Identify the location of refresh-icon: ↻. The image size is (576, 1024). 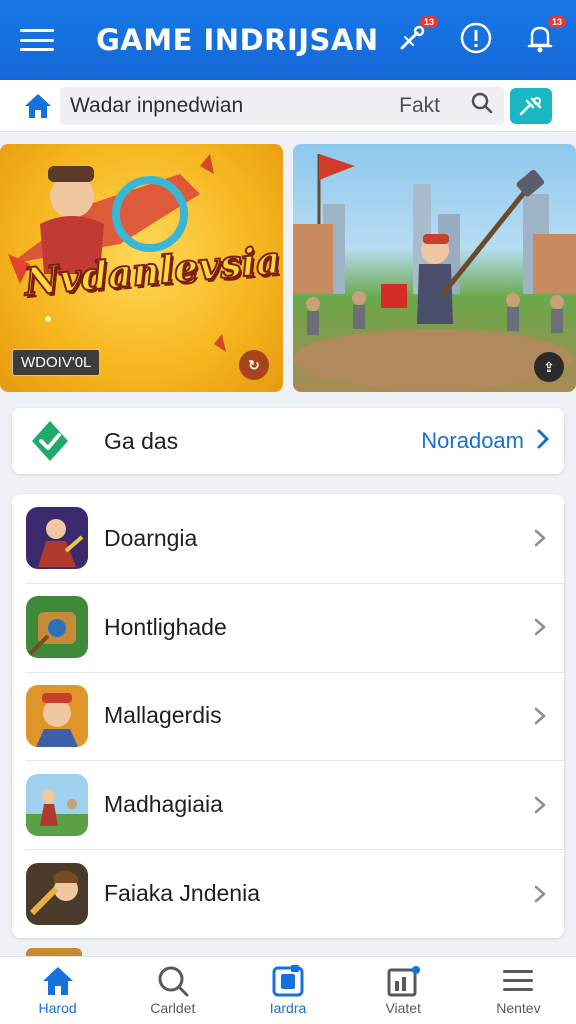
(254, 365).